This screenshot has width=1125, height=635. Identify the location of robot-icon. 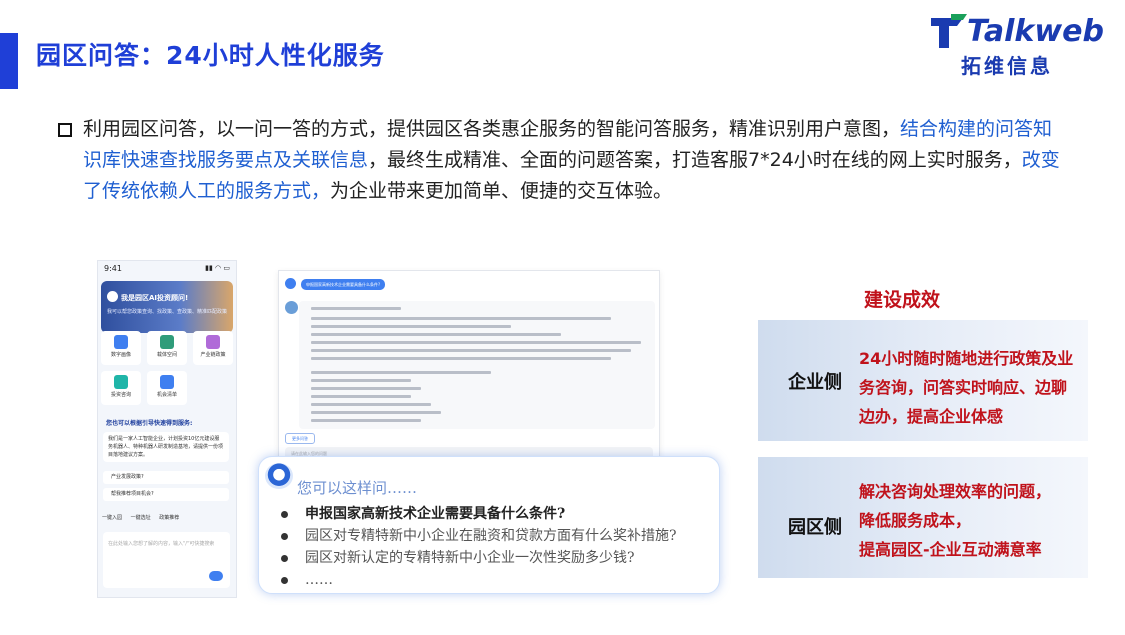
(279, 476).